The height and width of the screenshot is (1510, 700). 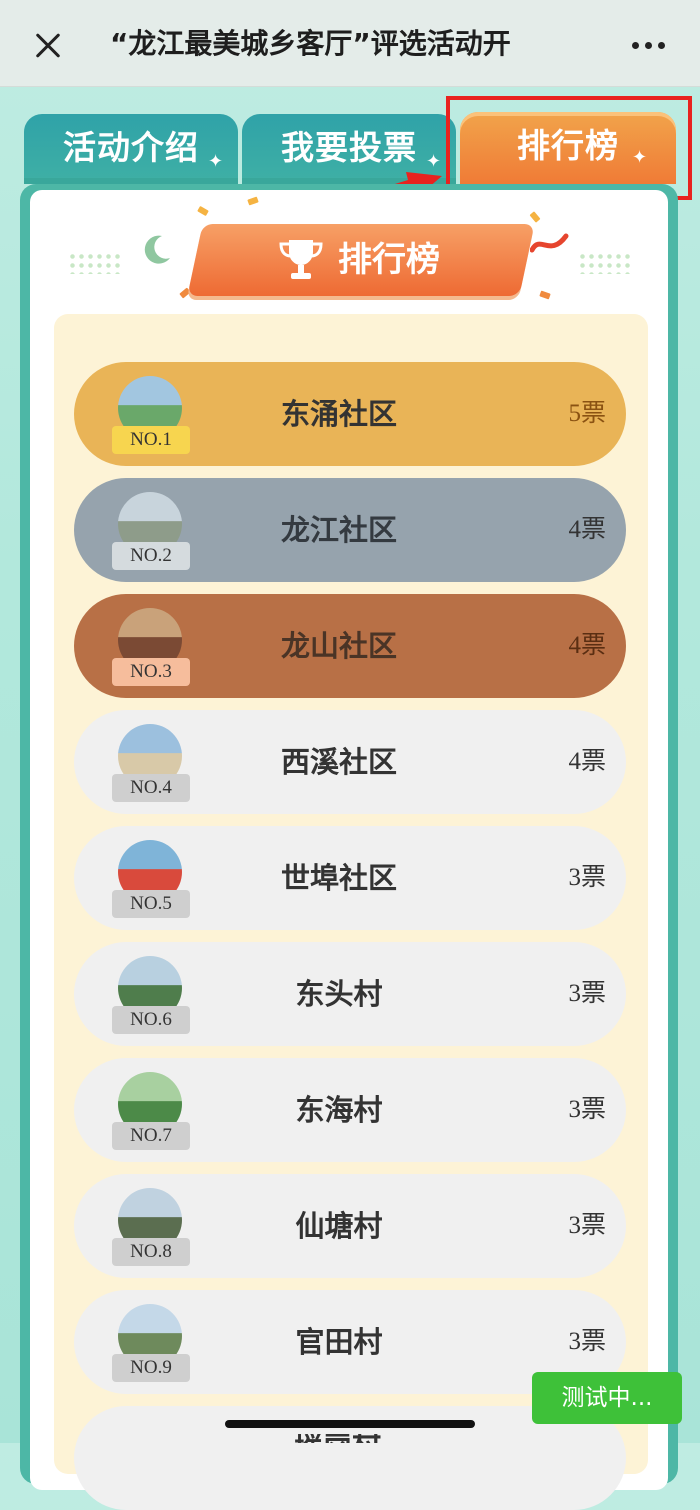 I want to click on ranking-row: NO.8 仙塘村 3票, so click(x=350, y=1226).